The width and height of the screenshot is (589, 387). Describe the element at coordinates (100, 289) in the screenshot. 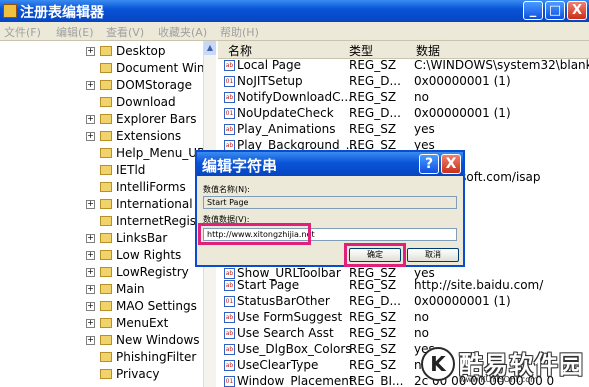

I see `tree-item: + Main` at that location.